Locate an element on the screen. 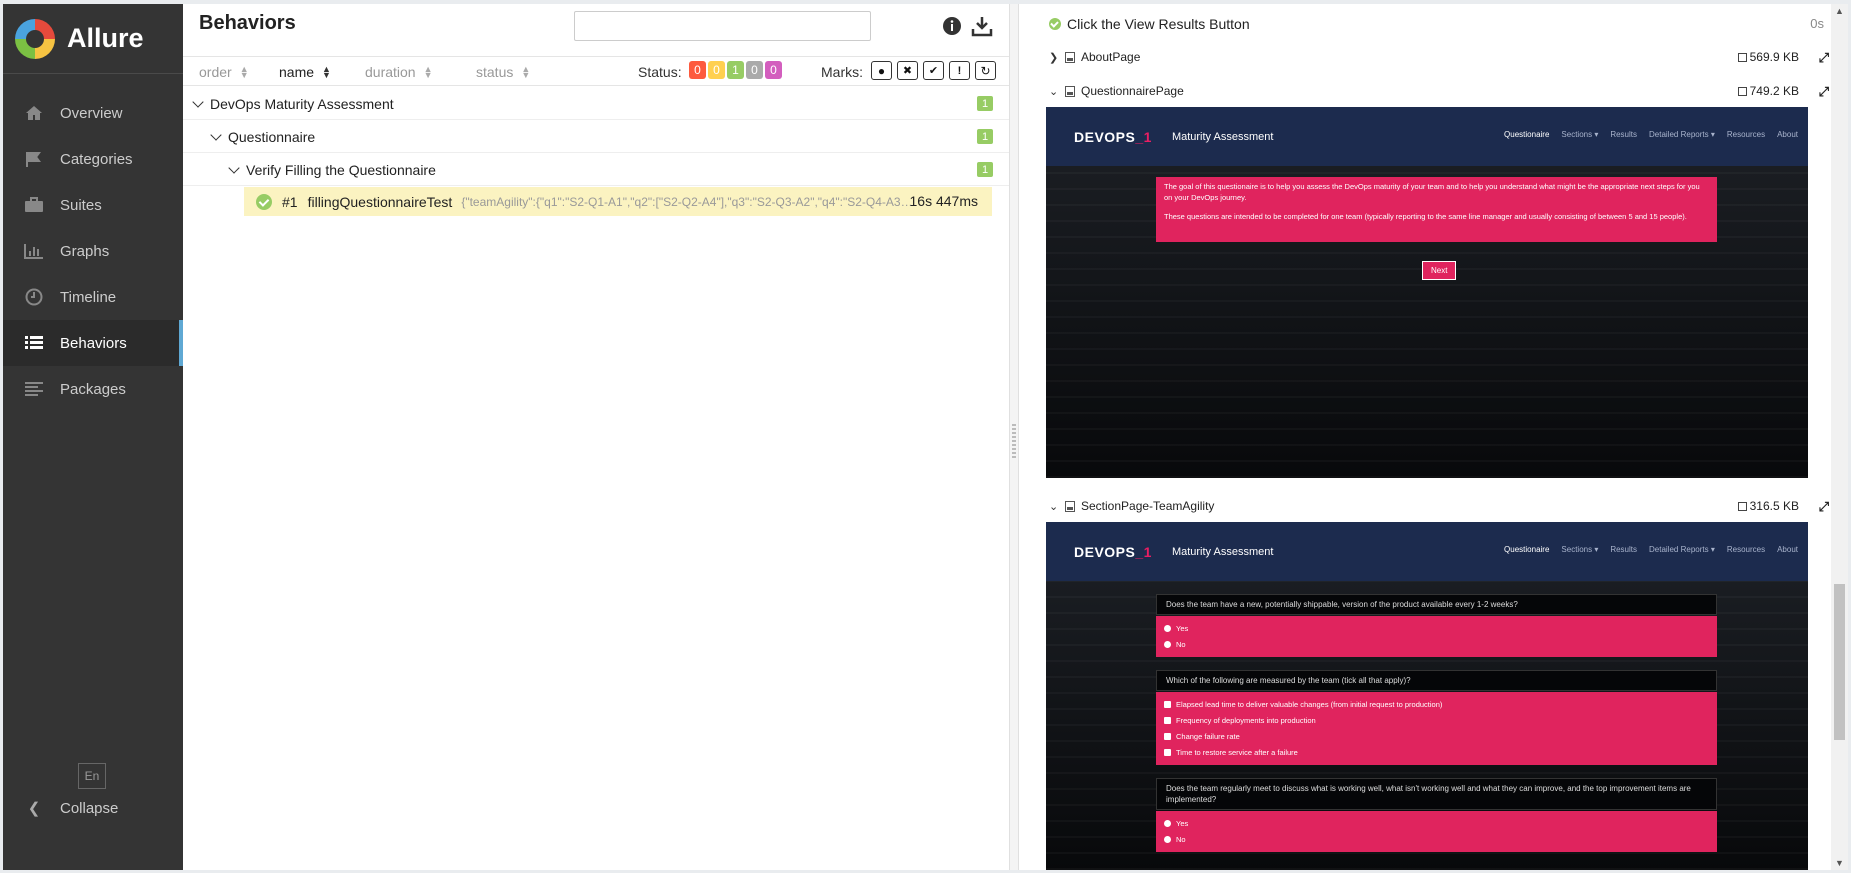  sidebar-item-label: Packages is located at coordinates (93, 389).